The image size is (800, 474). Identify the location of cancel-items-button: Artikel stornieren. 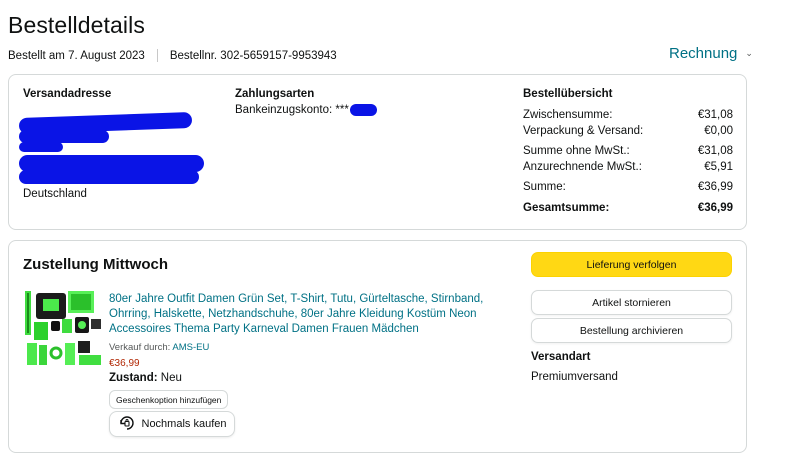
(631, 302).